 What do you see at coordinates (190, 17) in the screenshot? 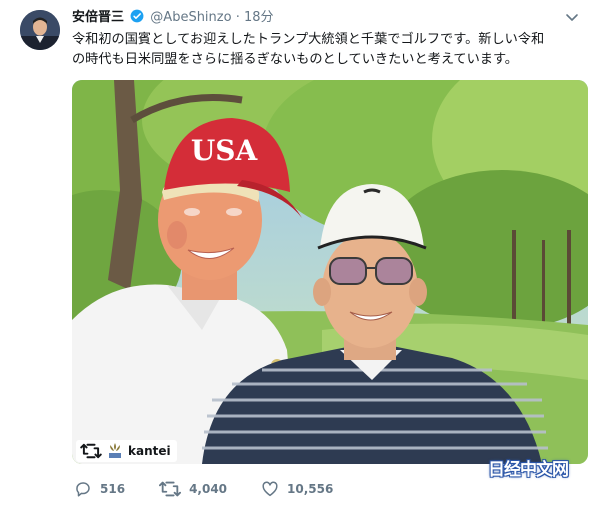
I see `user-handle: @AbeShinzo` at bounding box center [190, 17].